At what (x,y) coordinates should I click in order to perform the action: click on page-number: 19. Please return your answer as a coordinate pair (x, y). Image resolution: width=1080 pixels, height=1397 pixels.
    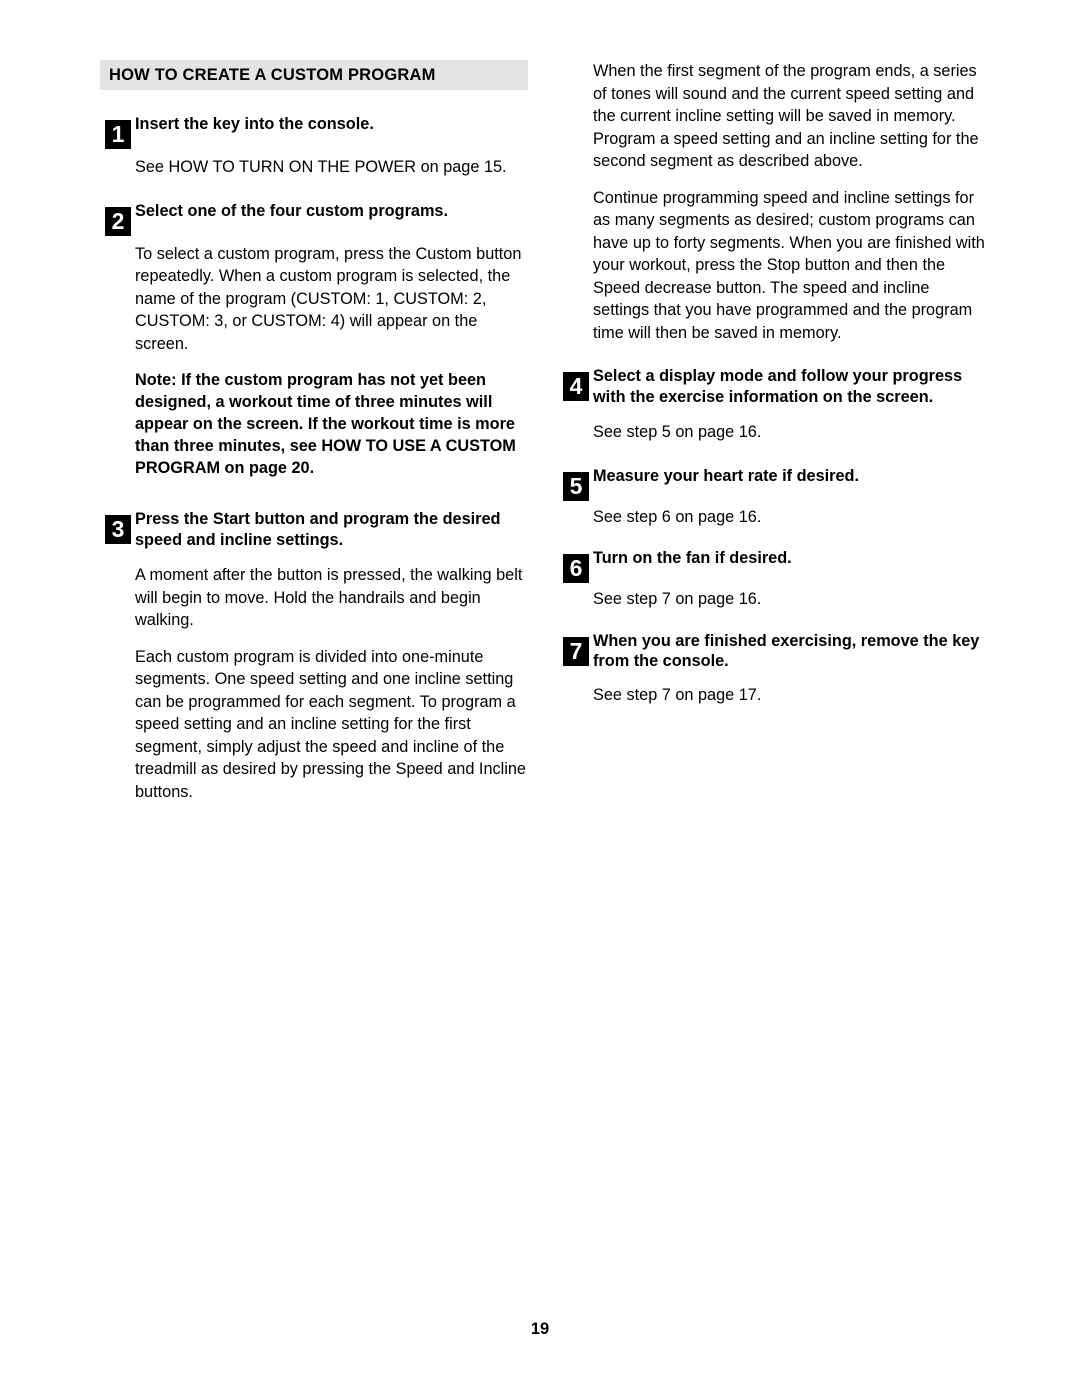
    Looking at the image, I should click on (540, 1329).